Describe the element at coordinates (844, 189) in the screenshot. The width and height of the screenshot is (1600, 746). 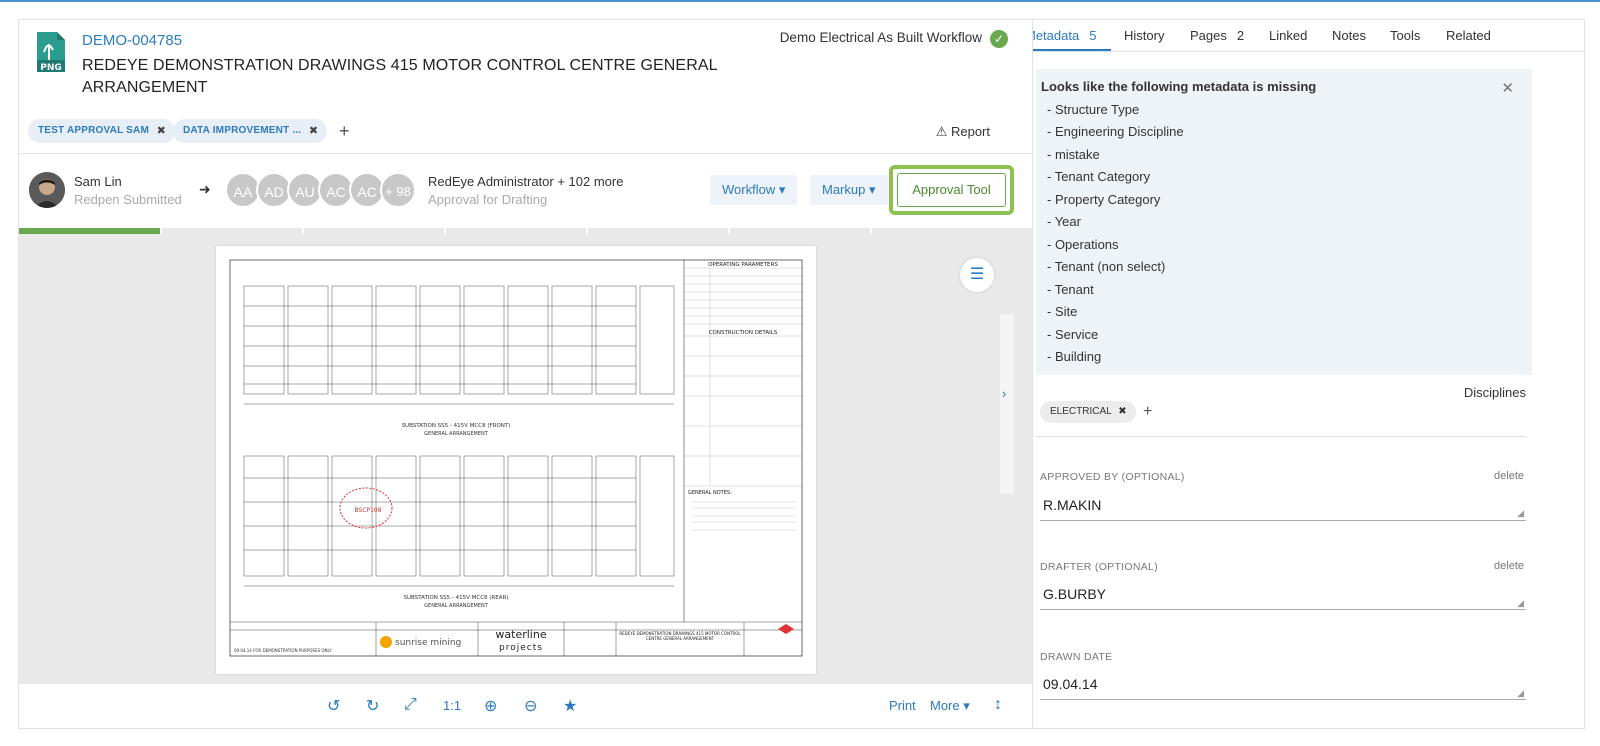
I see `markup-label: Markup` at that location.